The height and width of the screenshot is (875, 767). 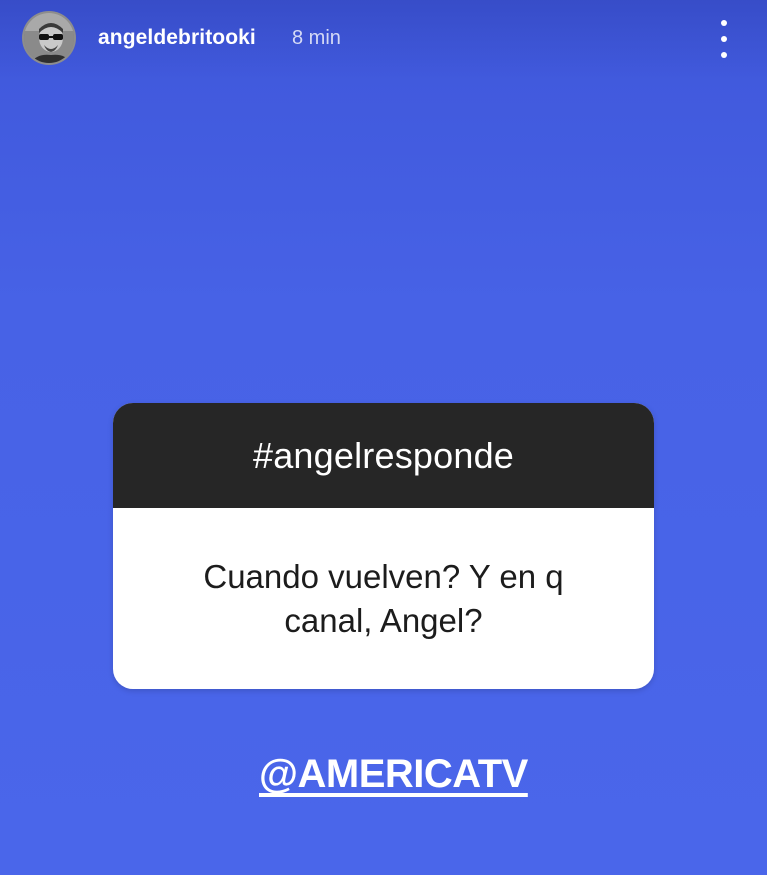 I want to click on avatar, so click(x=49, y=38).